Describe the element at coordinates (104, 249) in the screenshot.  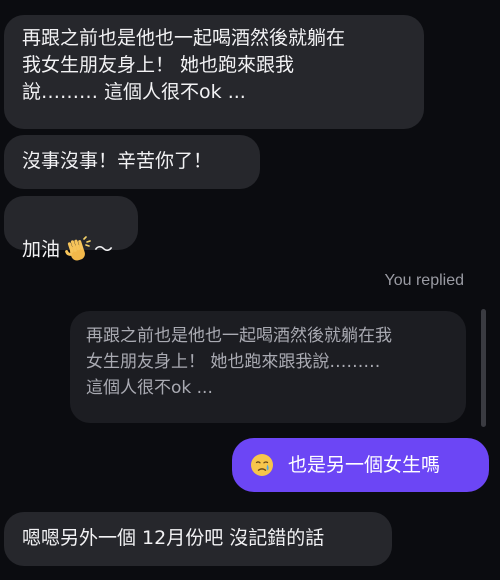
I see `message-text-suffix: ～` at that location.